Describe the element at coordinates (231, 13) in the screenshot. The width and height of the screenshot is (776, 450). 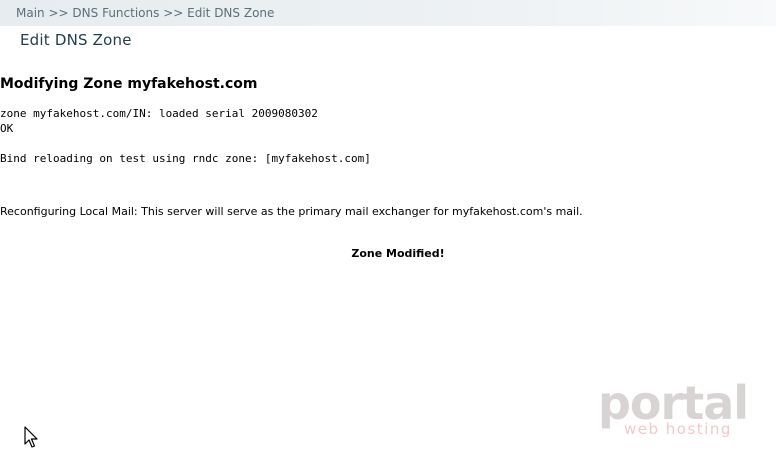
I see `breadcrumb-item-edit-dns-zone: Edit DNS Zone` at that location.